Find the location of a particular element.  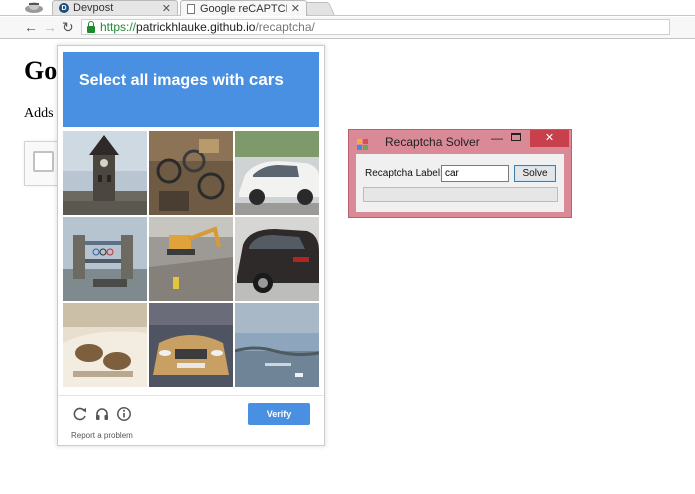

image-tile-tower-bridge is located at coordinates (105, 259).